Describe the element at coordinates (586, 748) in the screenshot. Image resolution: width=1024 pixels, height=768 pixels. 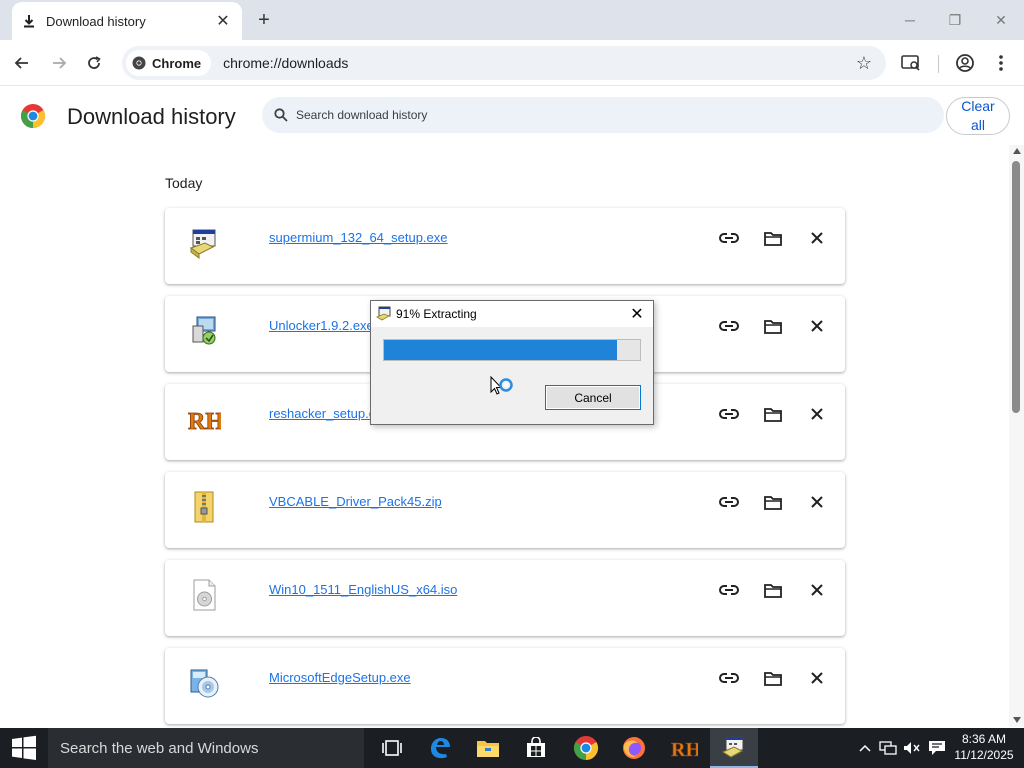
I see `chrome-taskbar-icon` at that location.